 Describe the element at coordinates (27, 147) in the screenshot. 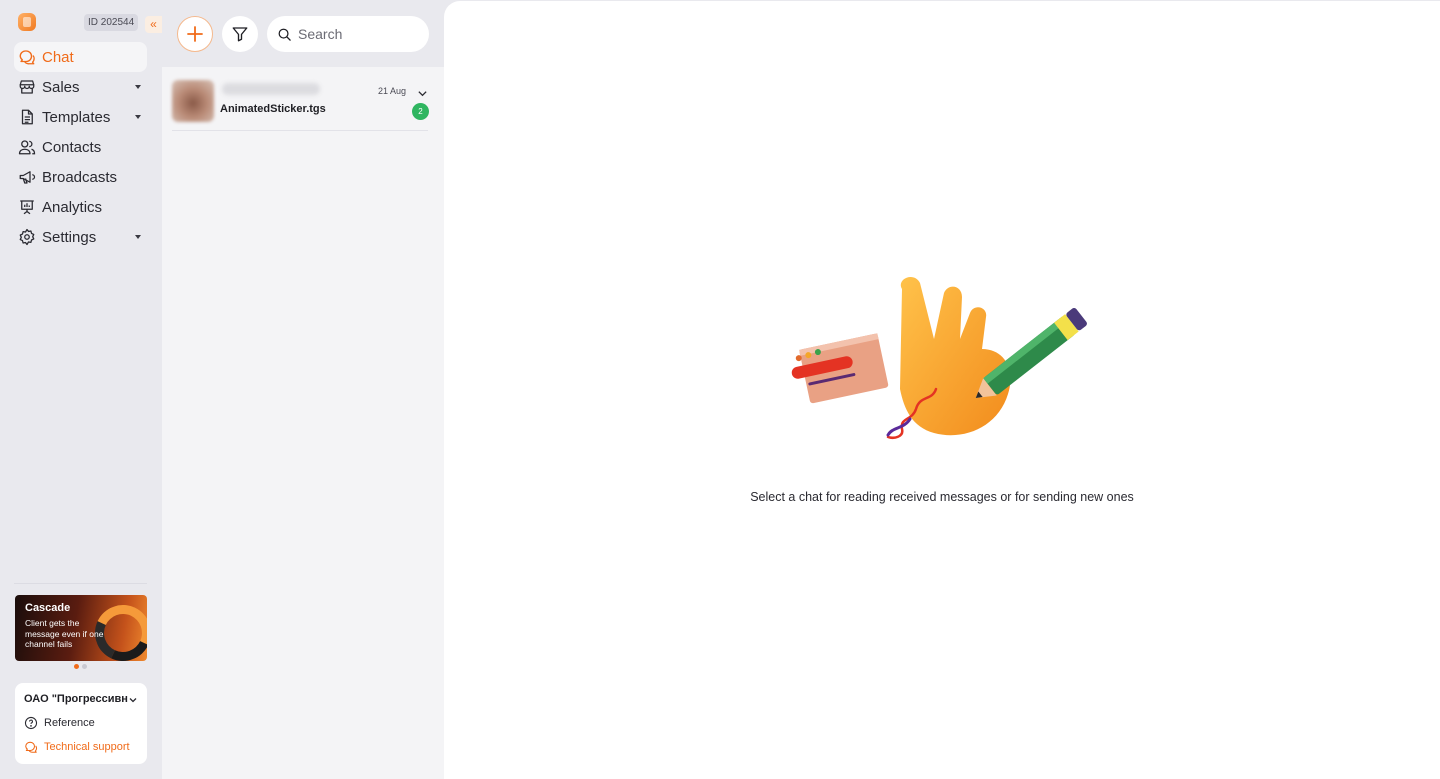

I see `users-icon` at that location.